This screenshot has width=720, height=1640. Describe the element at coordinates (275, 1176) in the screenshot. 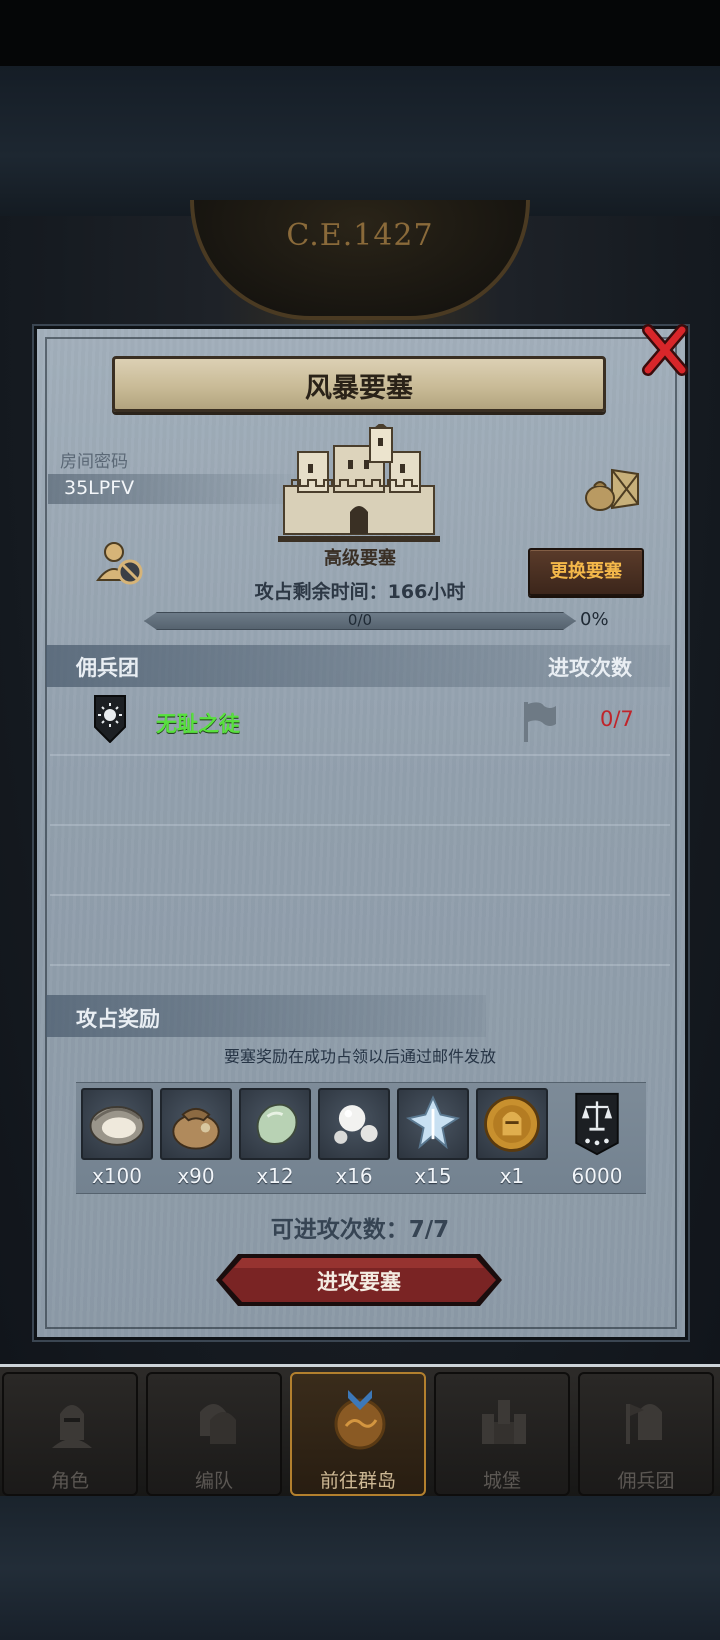

I see `reward-quantity: x12` at that location.